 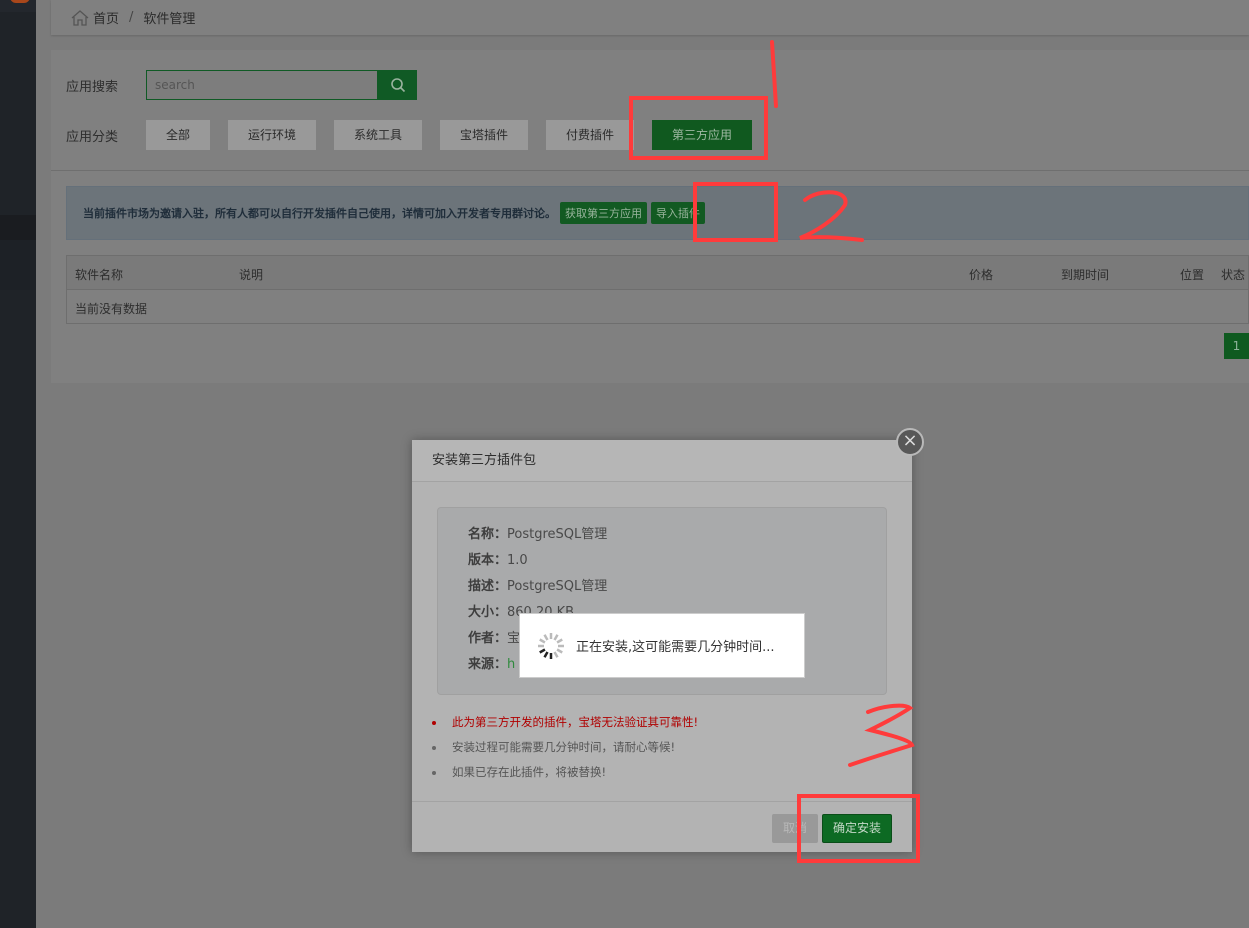 What do you see at coordinates (702, 135) in the screenshot?
I see `category-third-party: 第三方应用` at bounding box center [702, 135].